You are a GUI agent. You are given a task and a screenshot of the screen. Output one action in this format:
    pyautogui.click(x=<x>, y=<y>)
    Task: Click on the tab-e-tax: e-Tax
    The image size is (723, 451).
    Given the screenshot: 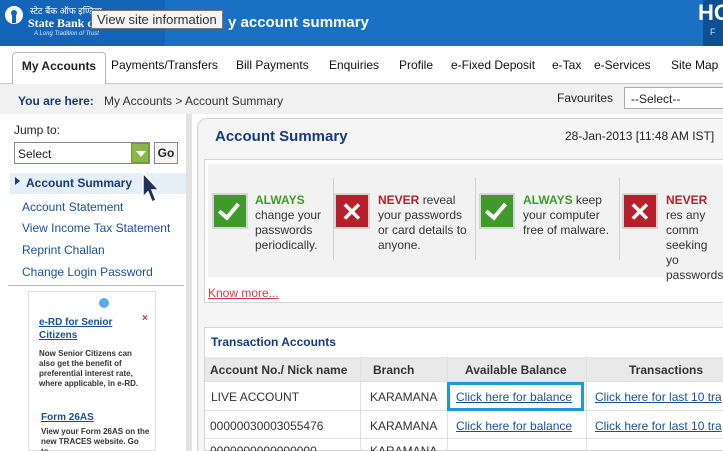 What is the action you would take?
    pyautogui.click(x=566, y=65)
    